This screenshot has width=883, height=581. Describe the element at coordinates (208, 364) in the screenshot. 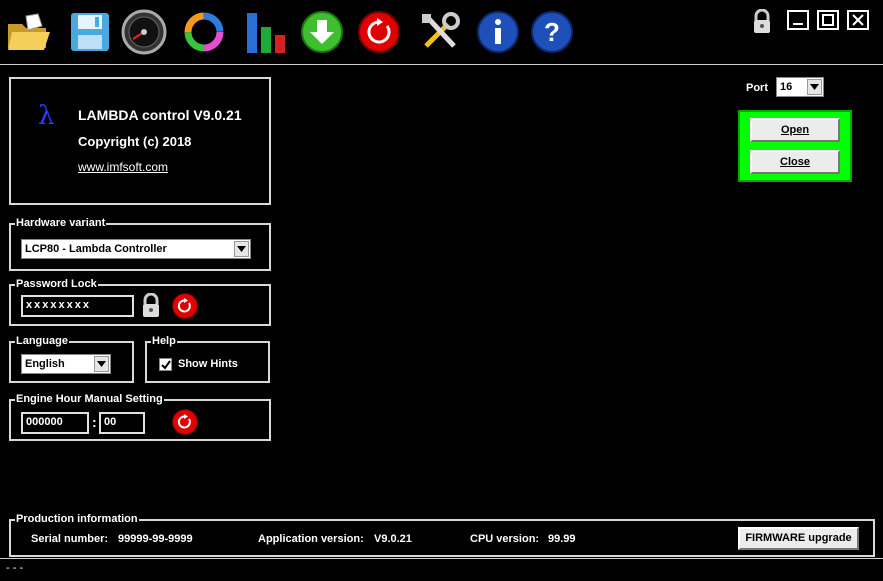

I see `show-hints-label: Show Hints` at that location.